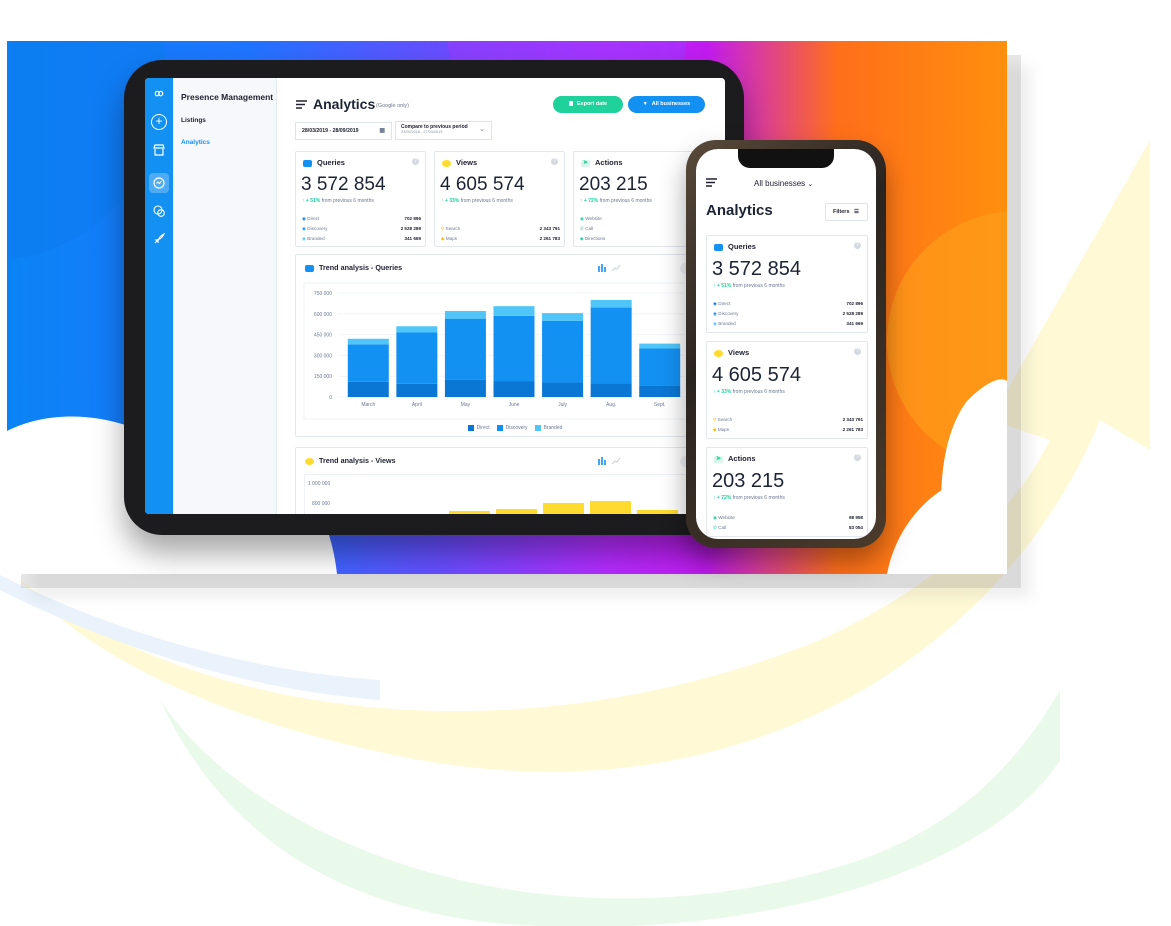 The height and width of the screenshot is (926, 1171). Describe the element at coordinates (225, 296) in the screenshot. I see `section-nav: Presence Management Listings Analytics` at that location.